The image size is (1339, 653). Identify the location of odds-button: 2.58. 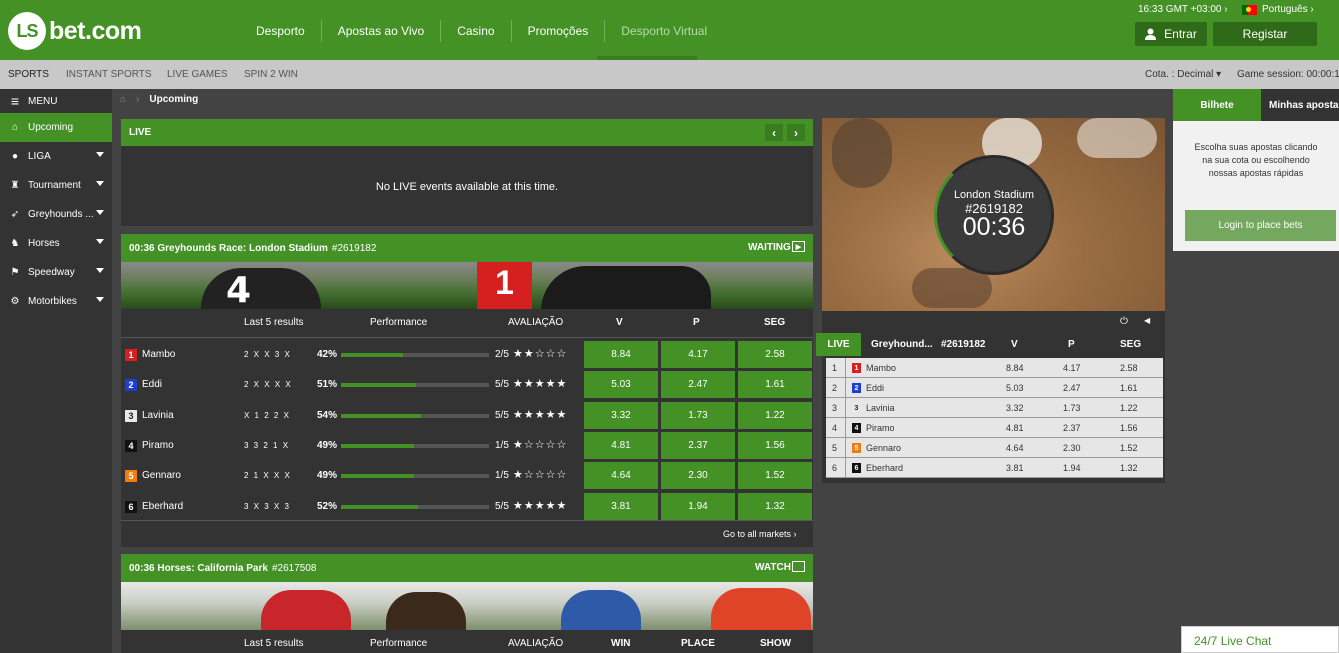
(775, 354).